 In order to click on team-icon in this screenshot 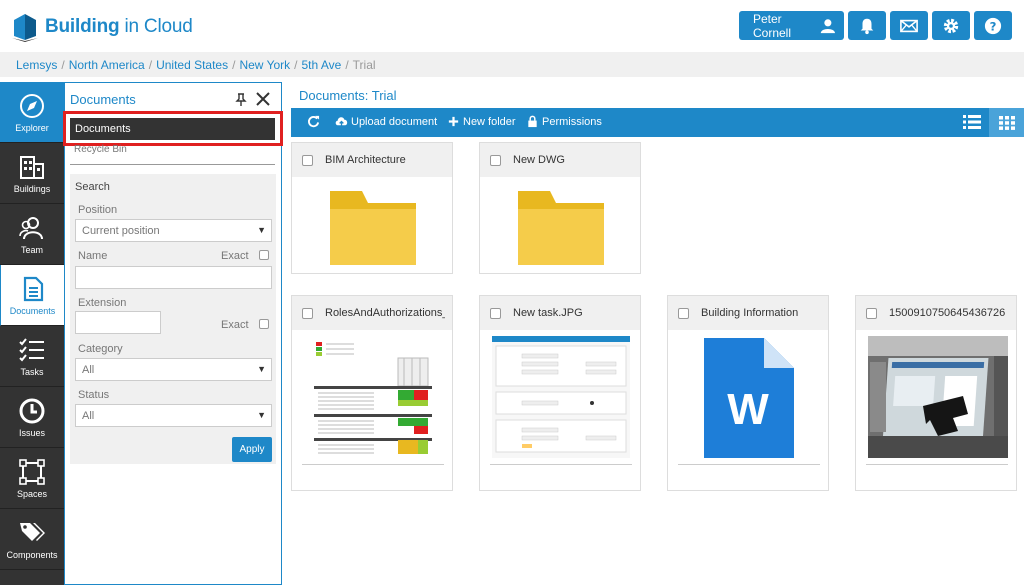, I will do `click(31, 227)`.